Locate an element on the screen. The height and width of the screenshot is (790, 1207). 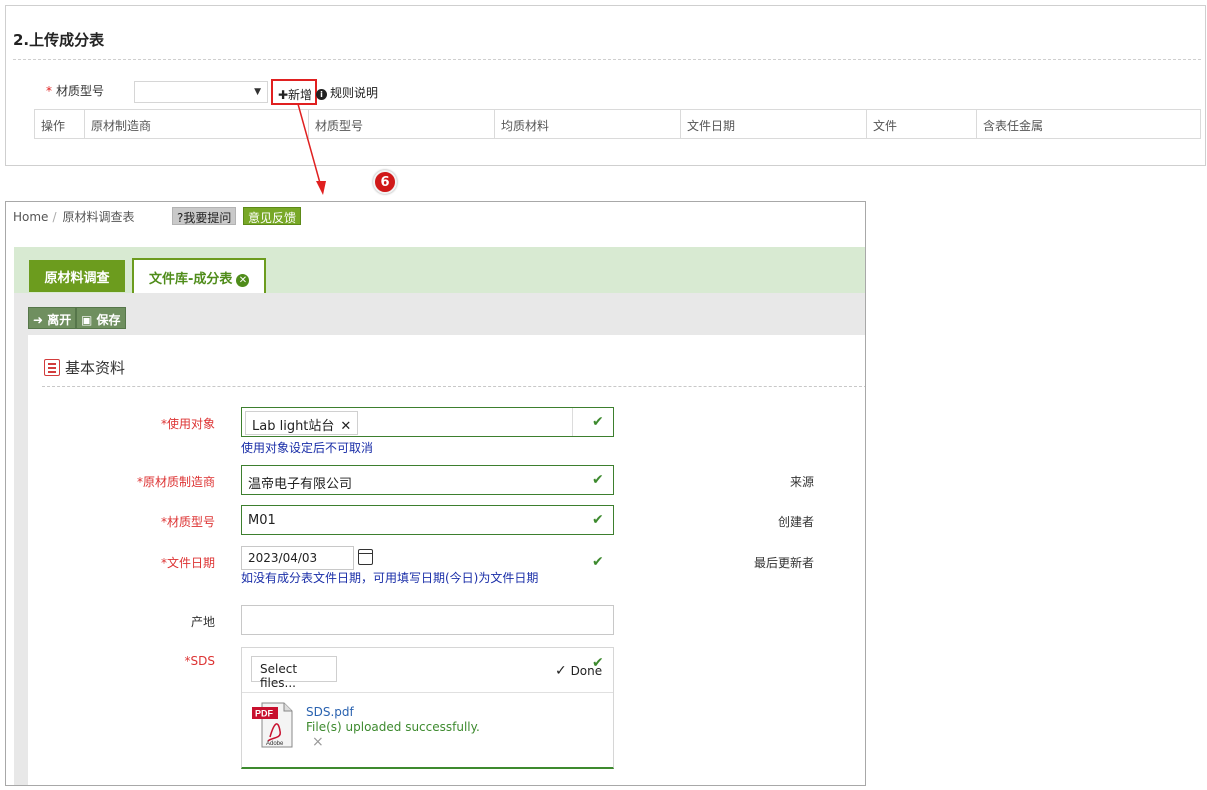
pdf-brand-text: Adobe is located at coordinates (275, 744).